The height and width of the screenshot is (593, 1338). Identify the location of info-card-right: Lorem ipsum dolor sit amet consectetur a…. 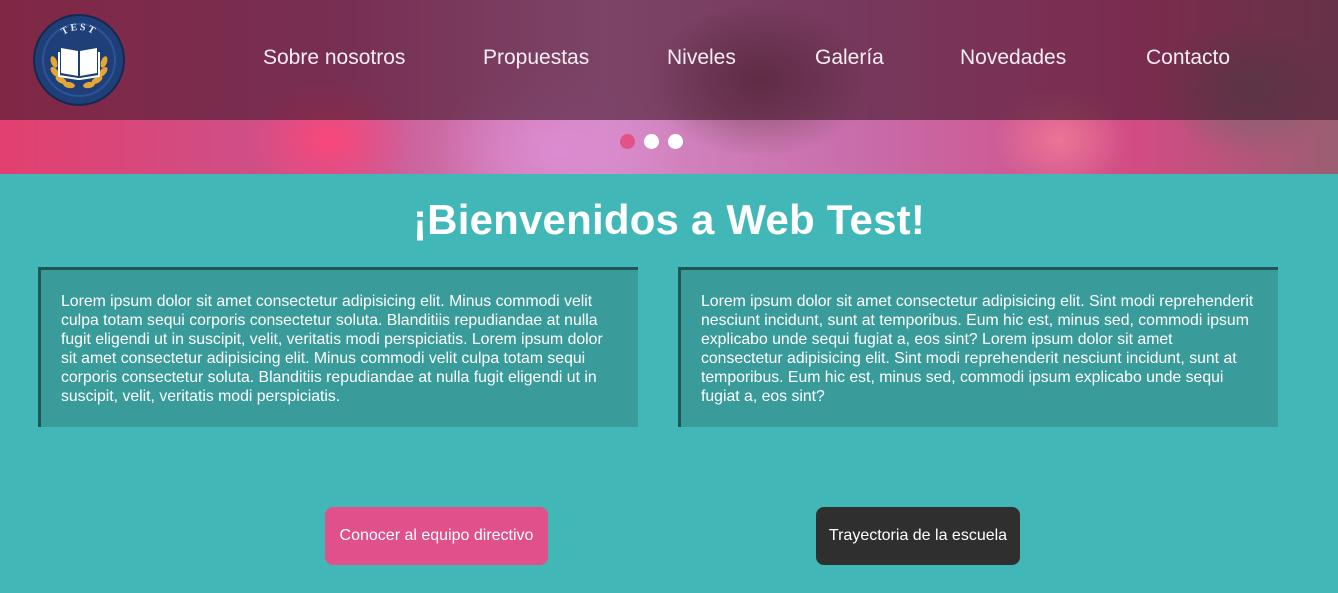
(978, 347).